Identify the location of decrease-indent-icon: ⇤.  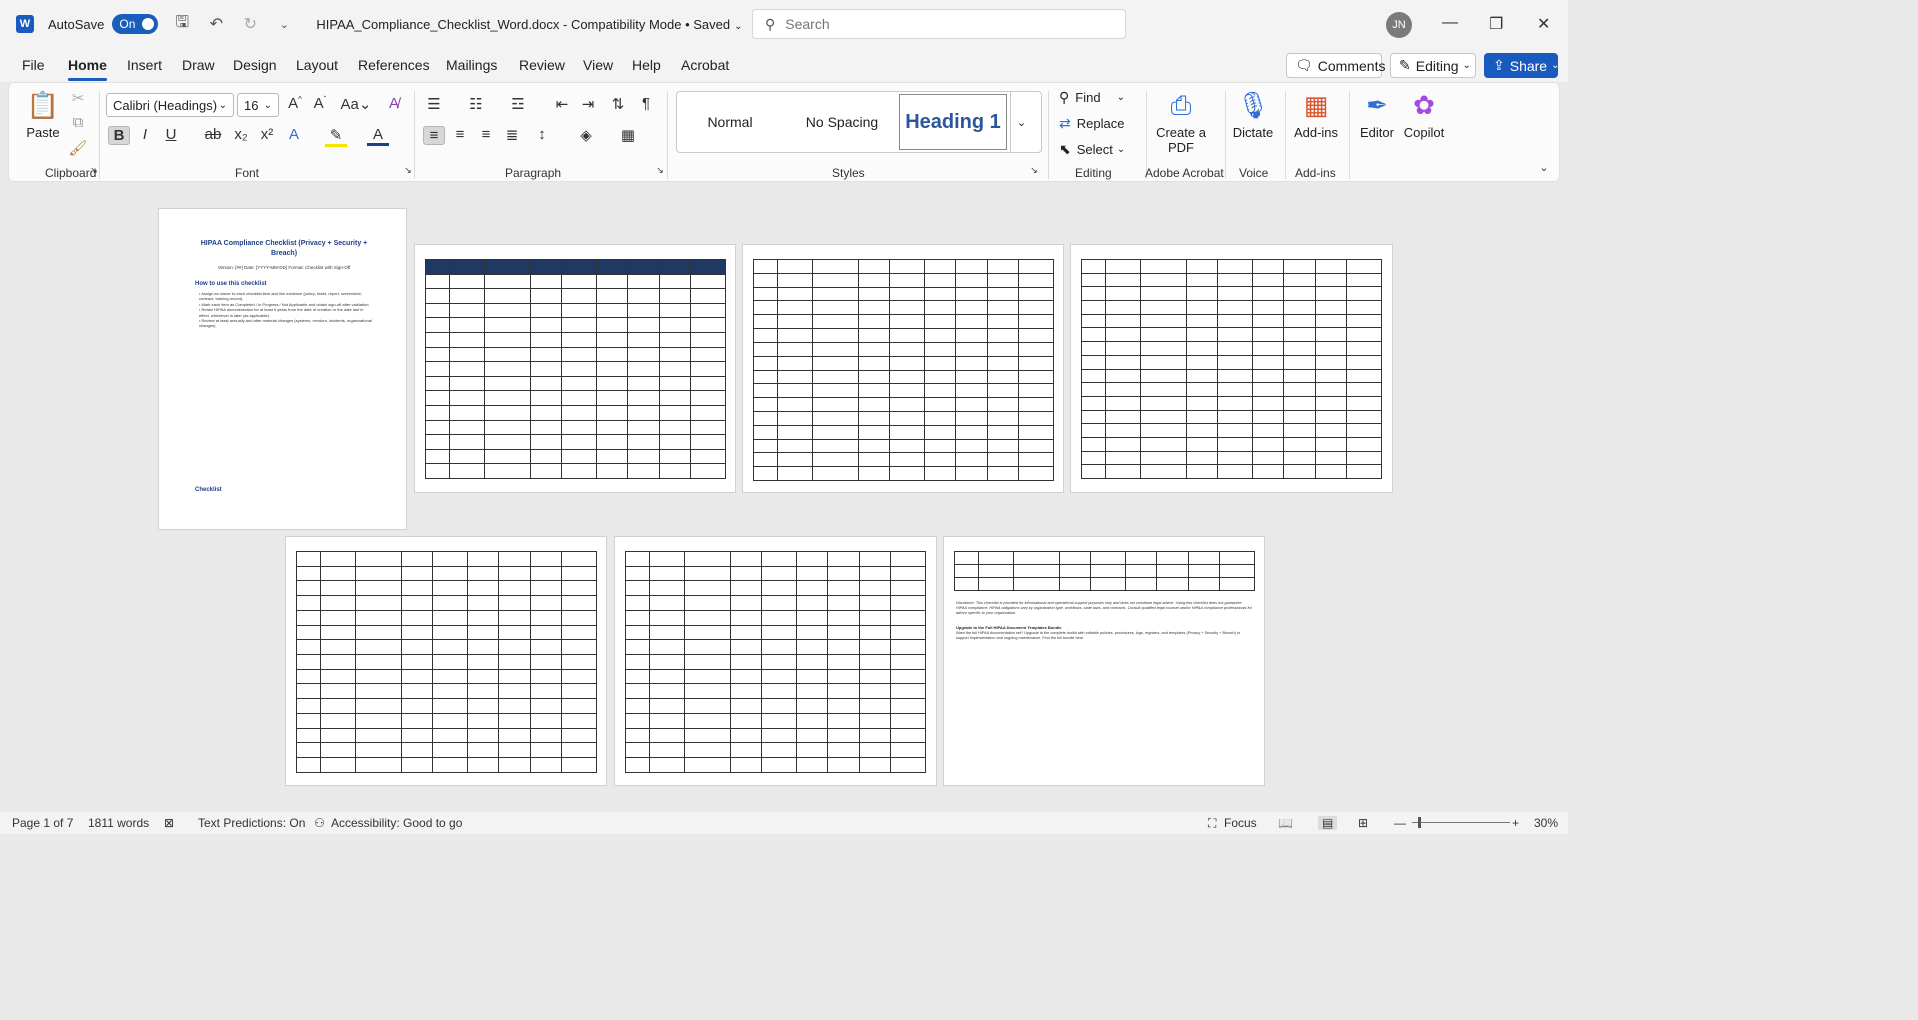
(562, 104).